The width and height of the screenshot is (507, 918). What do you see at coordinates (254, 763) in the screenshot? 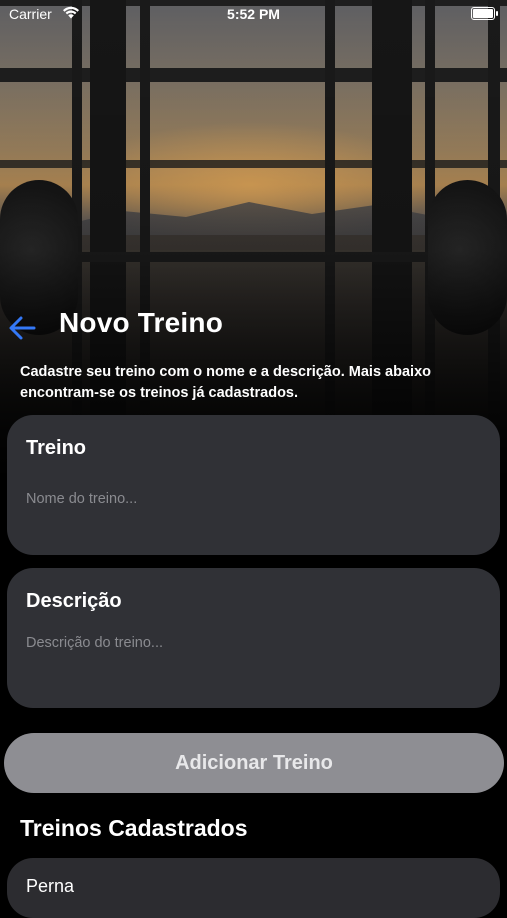
I see `add-workout-button: Adicionar Treino` at bounding box center [254, 763].